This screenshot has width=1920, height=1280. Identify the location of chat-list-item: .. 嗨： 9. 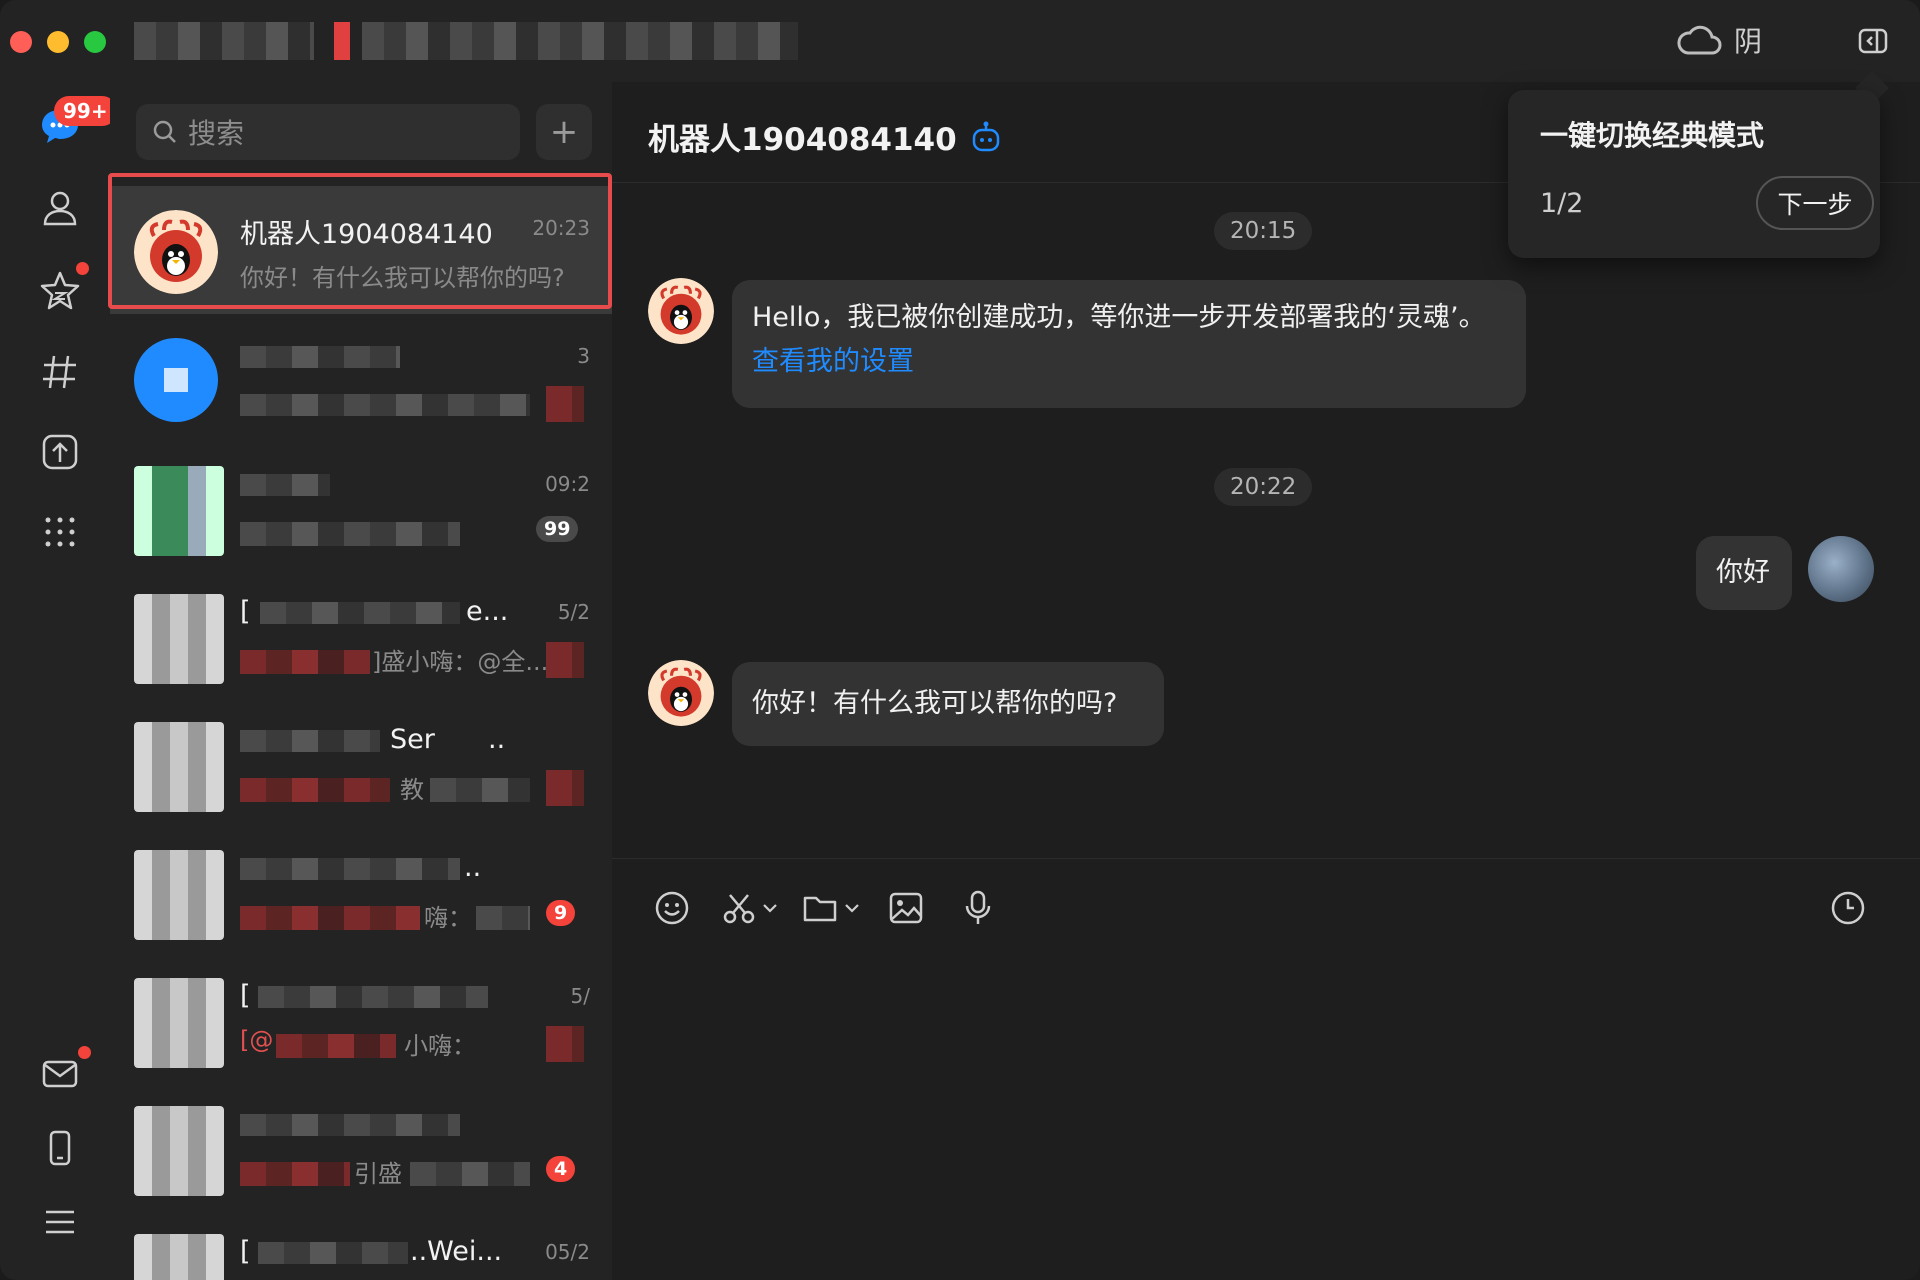
(361, 890).